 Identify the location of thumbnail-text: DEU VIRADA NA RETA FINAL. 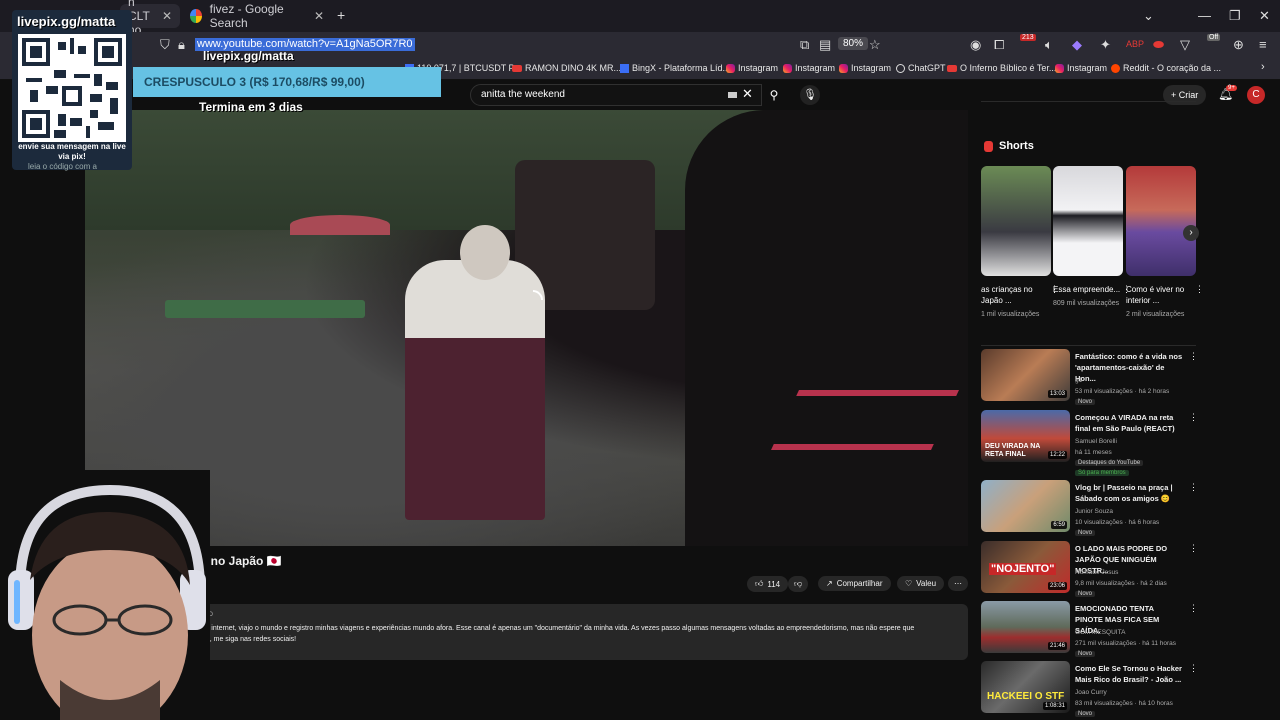
(1013, 450).